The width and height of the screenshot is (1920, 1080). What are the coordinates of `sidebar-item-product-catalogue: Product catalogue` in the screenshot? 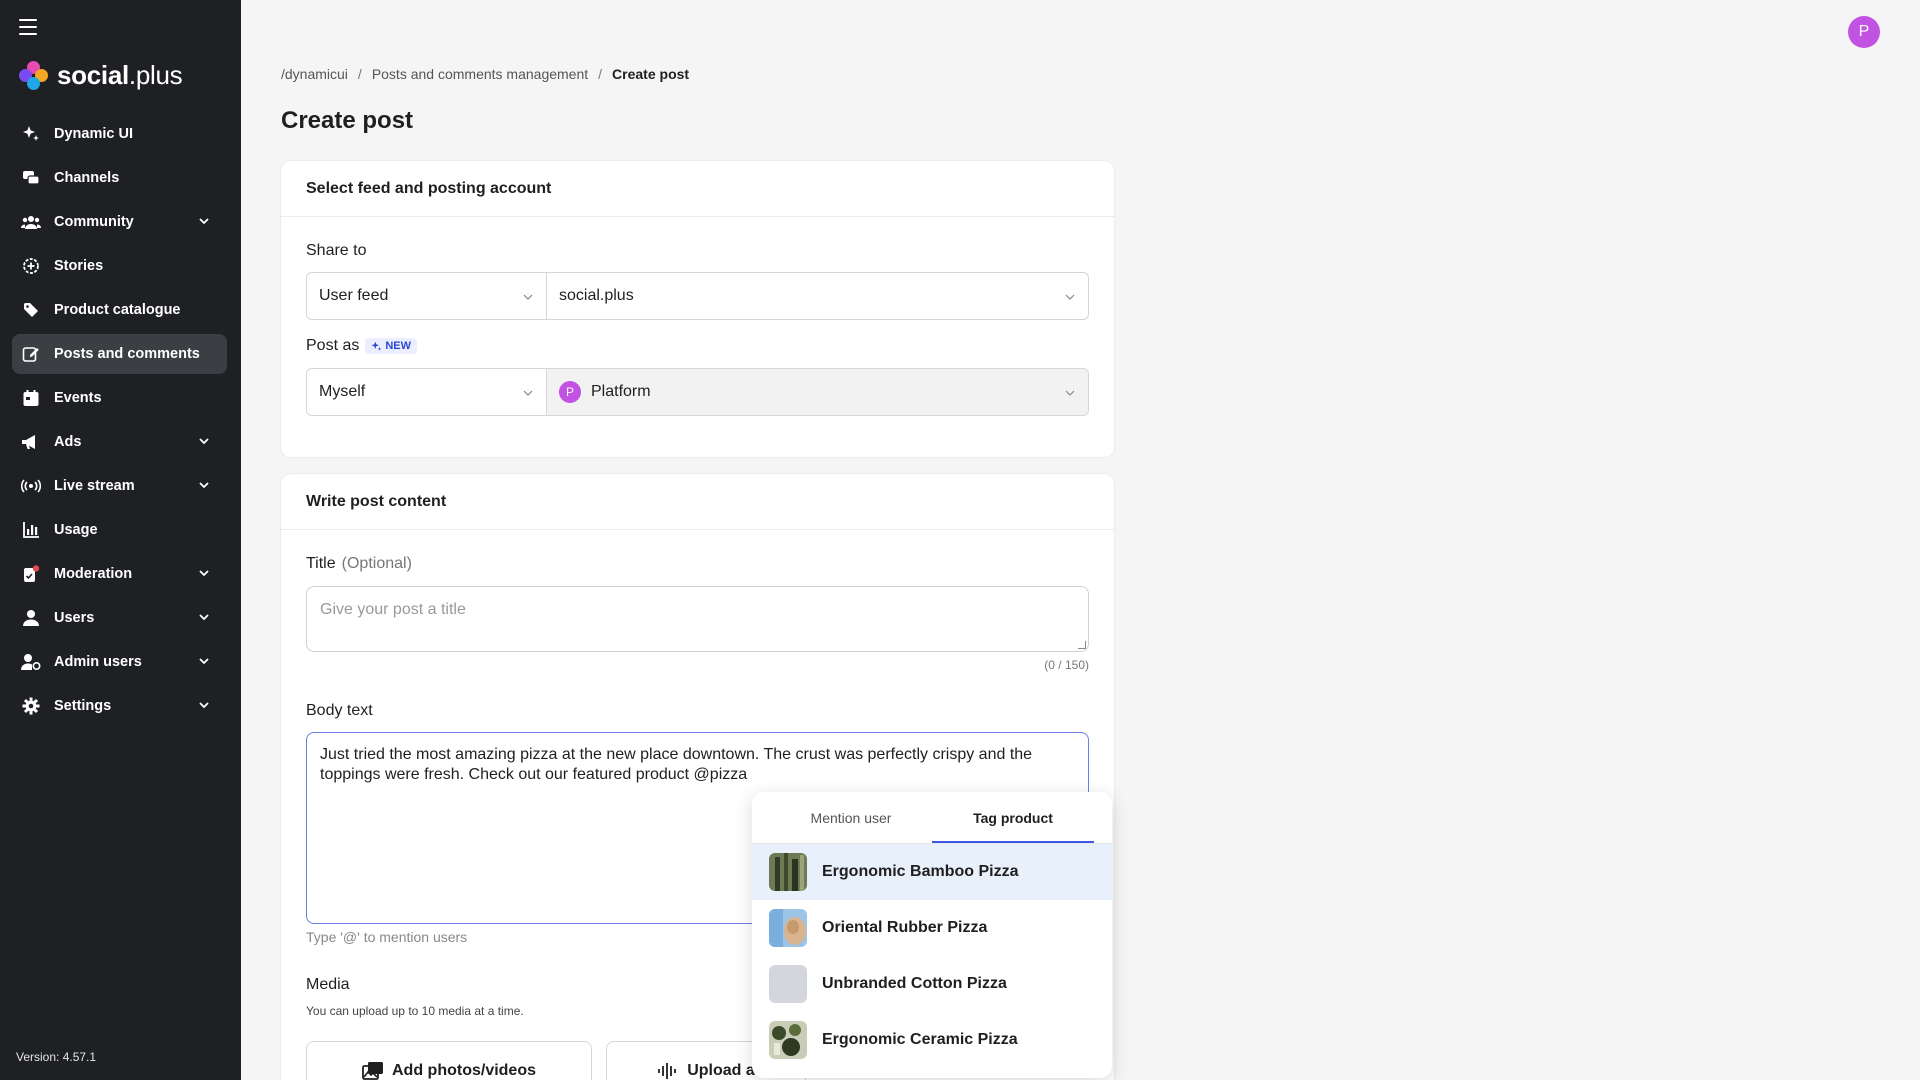 It's located at (119, 310).